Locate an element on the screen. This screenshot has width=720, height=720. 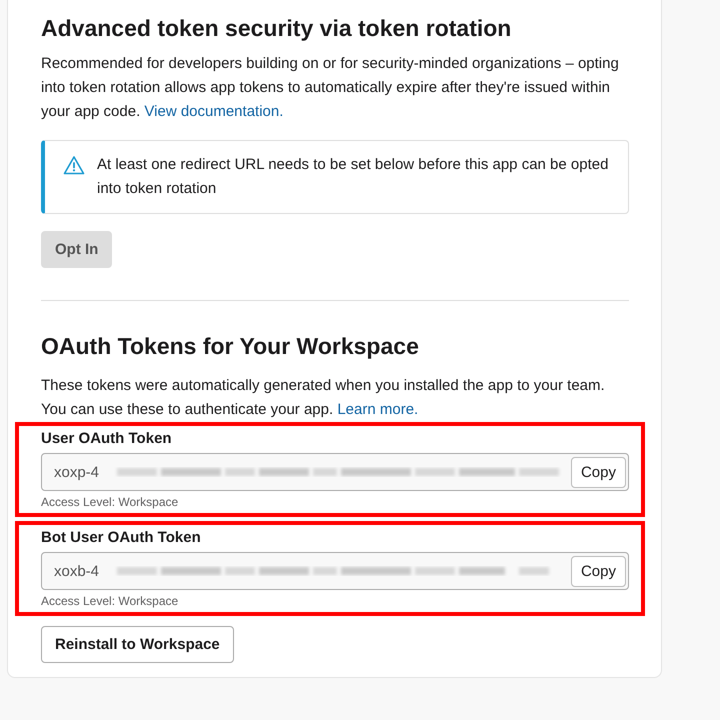
token-label: User OAuth Token is located at coordinates (107, 438).